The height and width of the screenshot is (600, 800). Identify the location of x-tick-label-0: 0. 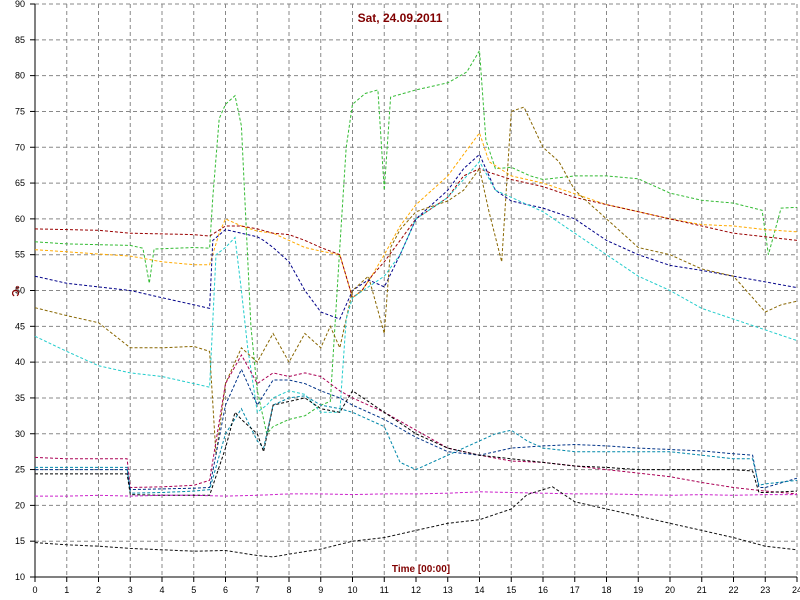
(34, 590).